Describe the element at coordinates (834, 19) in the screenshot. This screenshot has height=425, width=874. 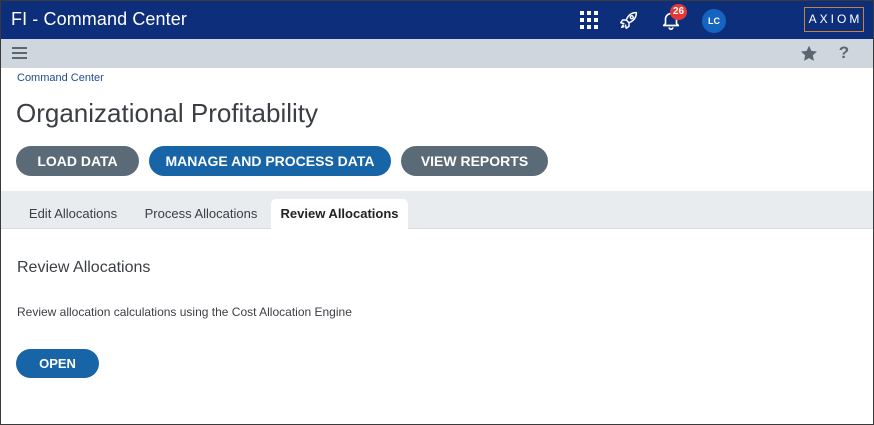
I see `axiom-logo: AXIOM` at that location.